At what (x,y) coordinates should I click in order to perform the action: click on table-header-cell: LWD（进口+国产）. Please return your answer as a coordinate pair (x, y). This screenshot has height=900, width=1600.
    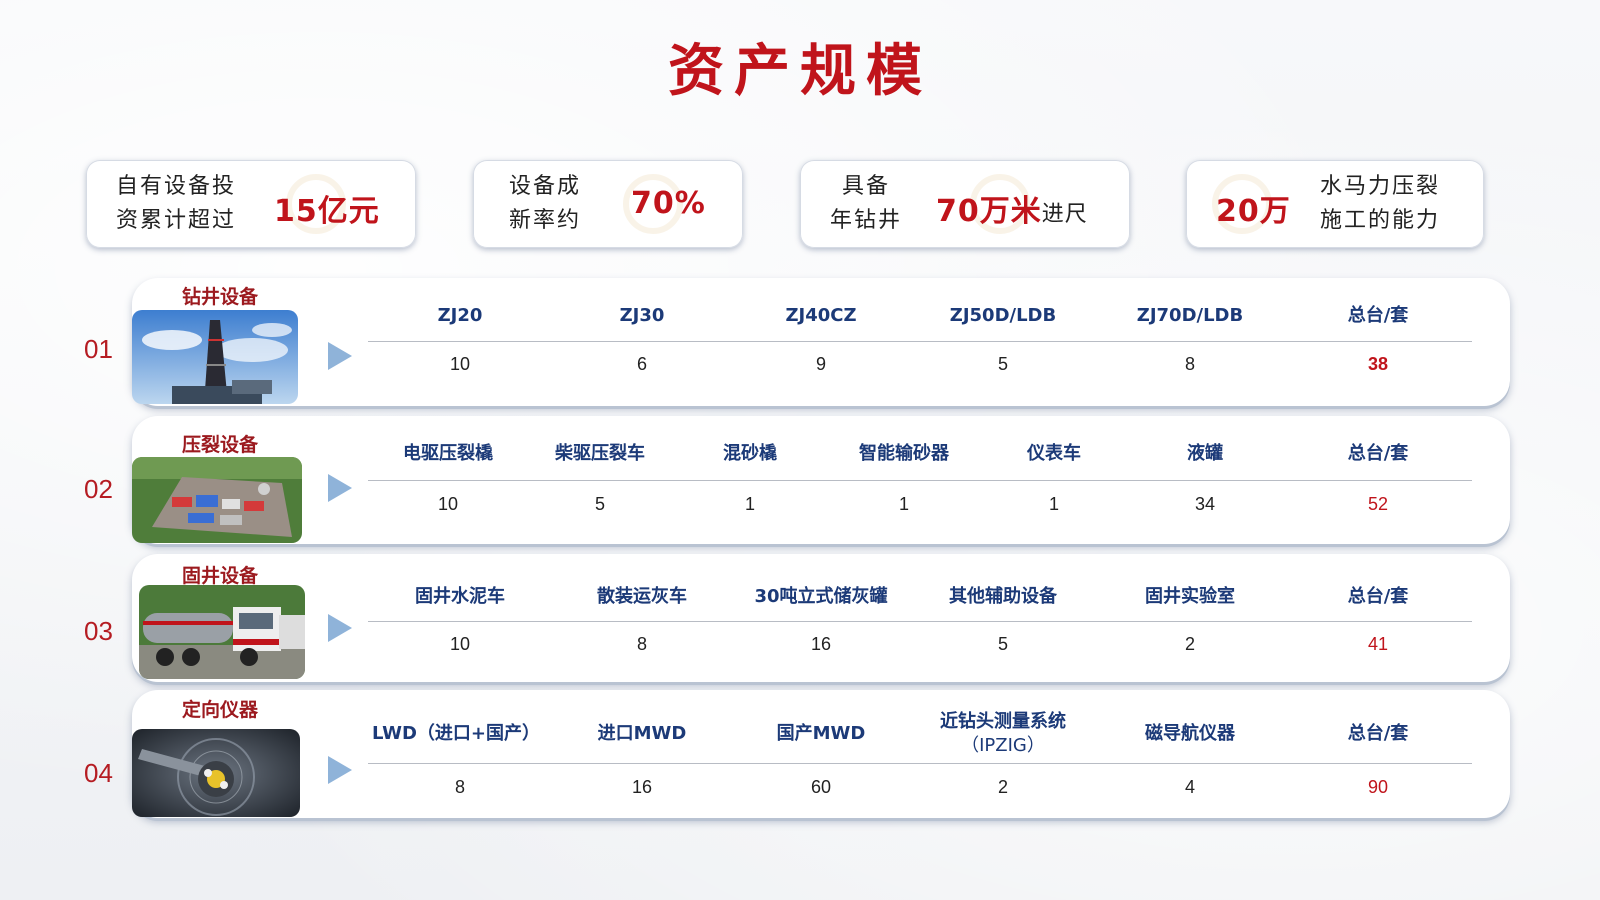
    Looking at the image, I should click on (456, 733).